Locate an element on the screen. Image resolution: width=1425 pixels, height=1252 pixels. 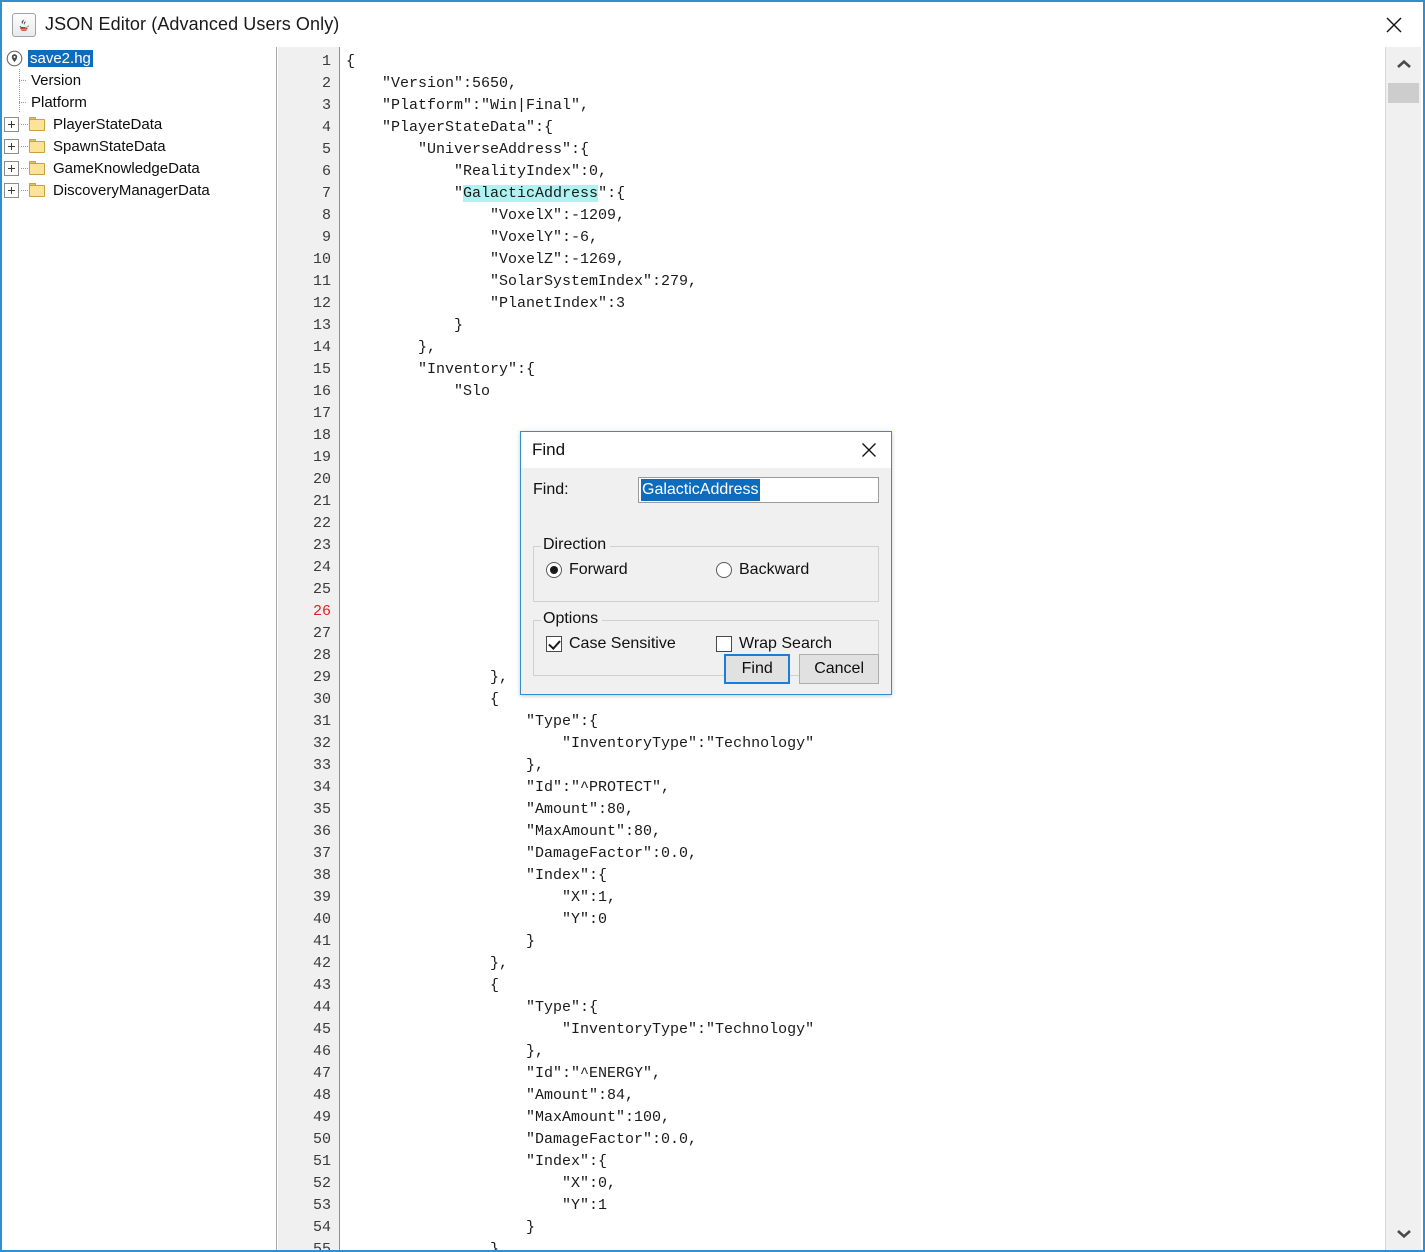
code-line: "Version":5650, is located at coordinates (432, 83).